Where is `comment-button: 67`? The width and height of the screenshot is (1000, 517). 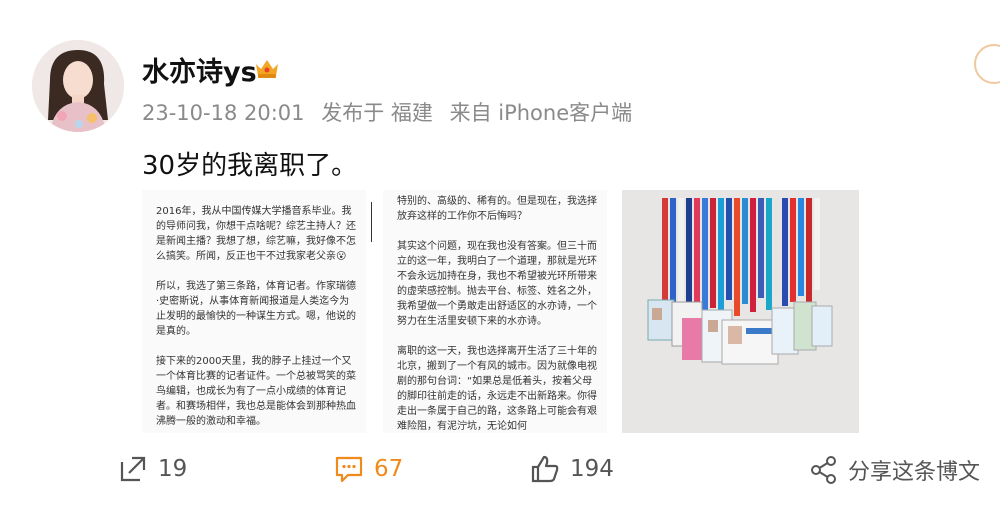 comment-button: 67 is located at coordinates (368, 469).